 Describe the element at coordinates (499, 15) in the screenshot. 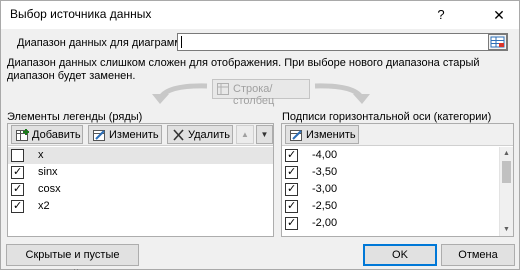

I see `close-button: ✕` at that location.